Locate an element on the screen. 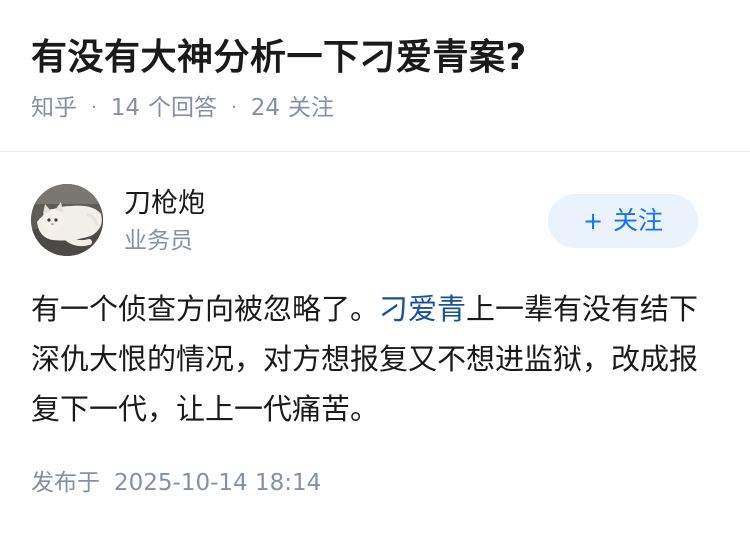 The width and height of the screenshot is (750, 534). answer-count: 14 is located at coordinates (125, 108).